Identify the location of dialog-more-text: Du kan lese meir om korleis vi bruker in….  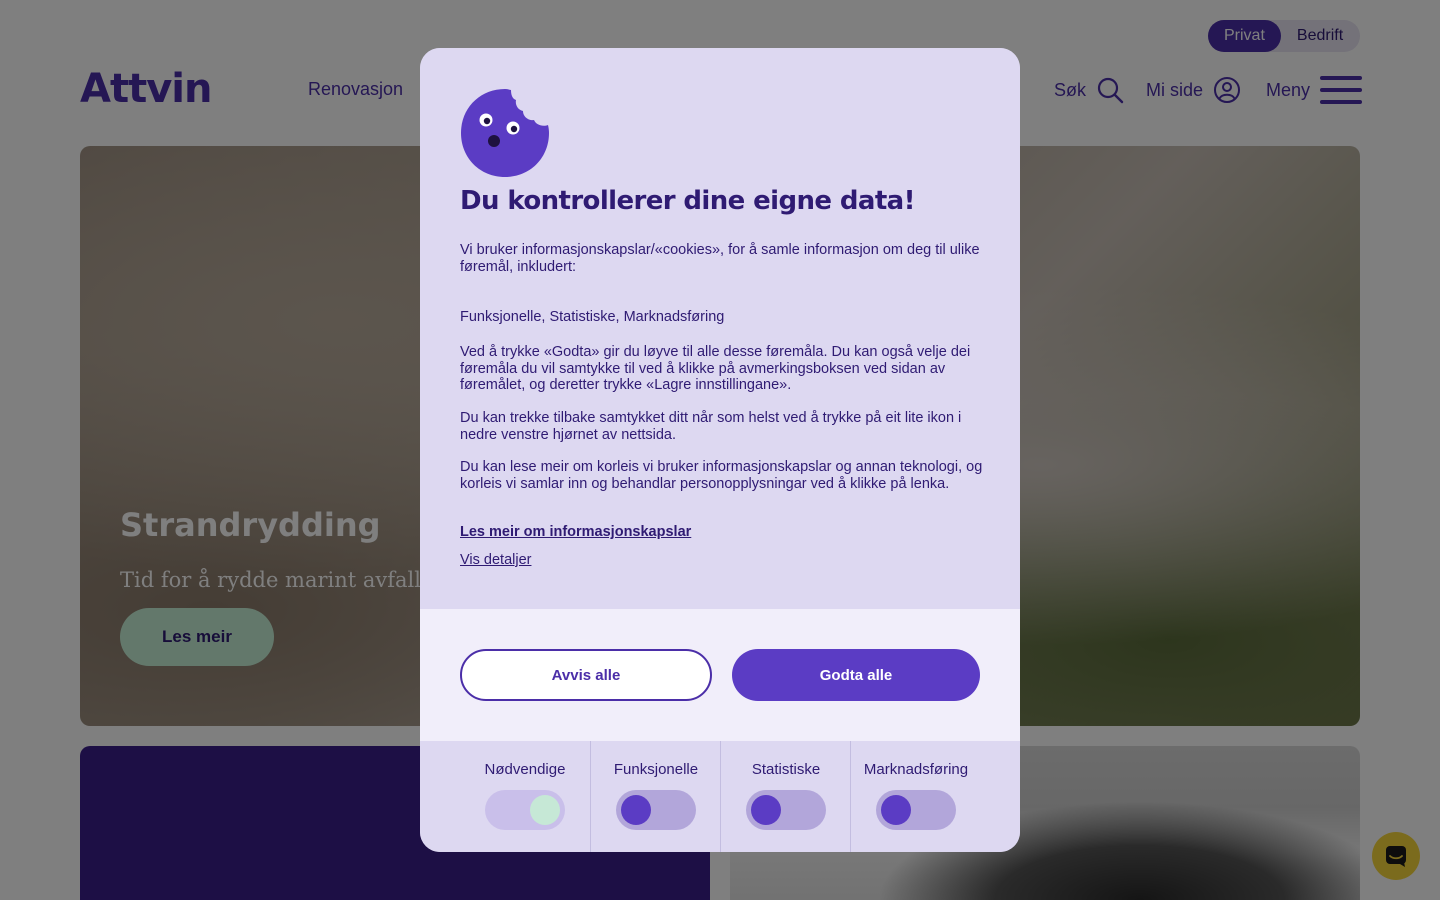
(721, 475).